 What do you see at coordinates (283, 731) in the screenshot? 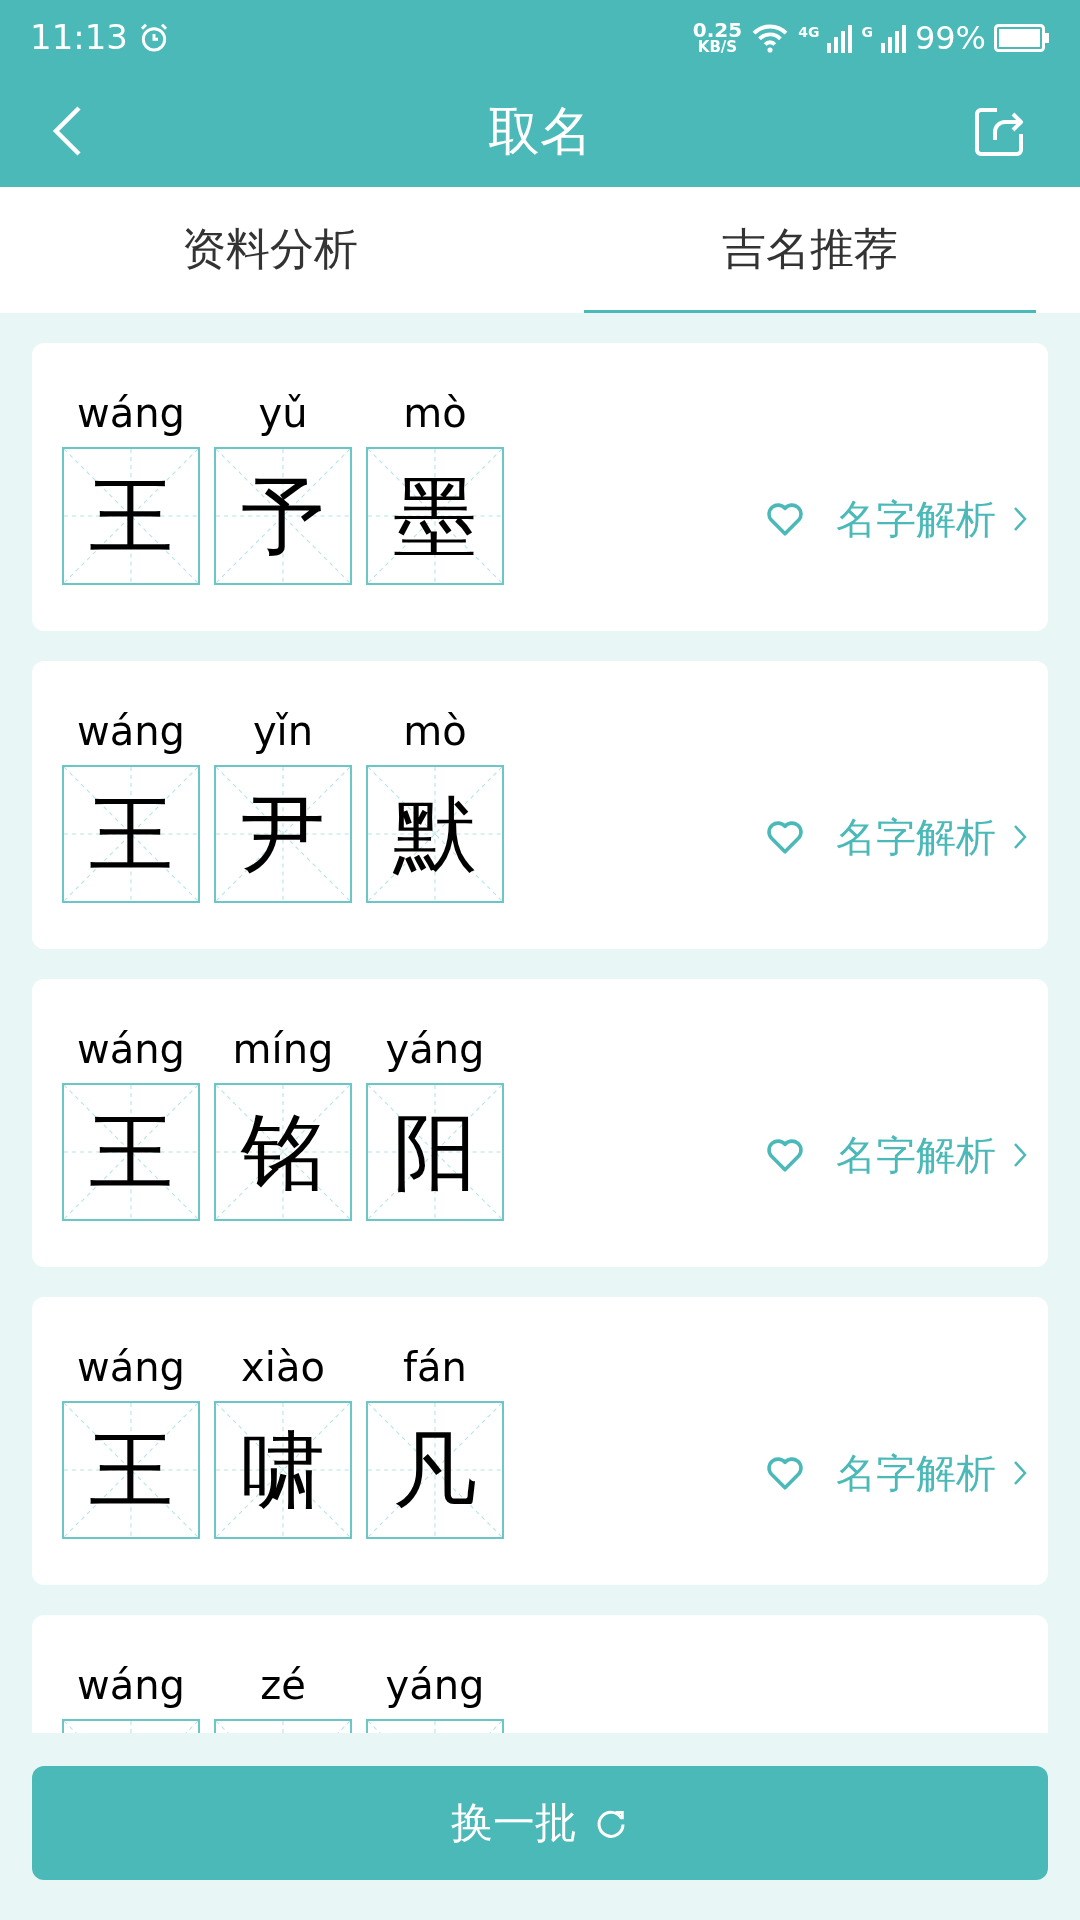
I see `pinyin-text: yǐn` at bounding box center [283, 731].